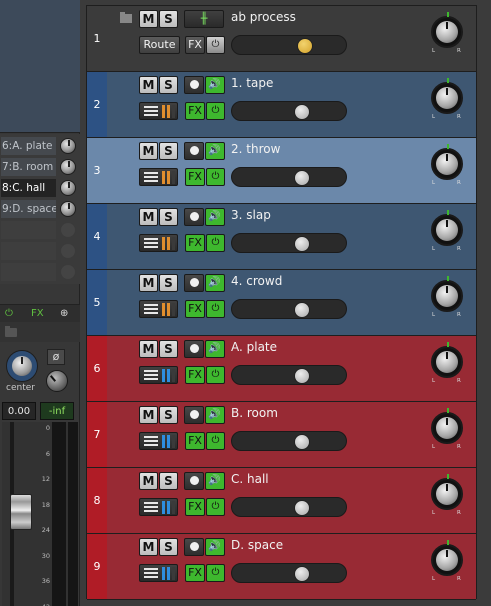 This screenshot has height=606, width=491. Describe the element at coordinates (251, 215) in the screenshot. I see `track-name: 3. slap` at that location.